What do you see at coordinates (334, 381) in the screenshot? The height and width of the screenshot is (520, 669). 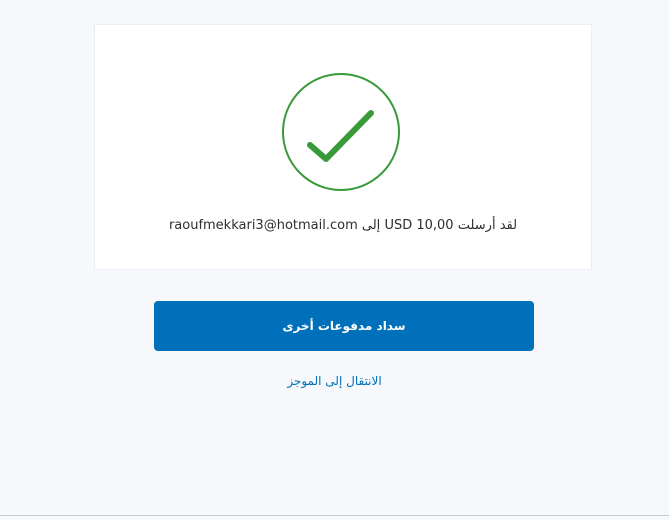 I see `go-to-summary-link: الانتقال إلى الموجز` at bounding box center [334, 381].